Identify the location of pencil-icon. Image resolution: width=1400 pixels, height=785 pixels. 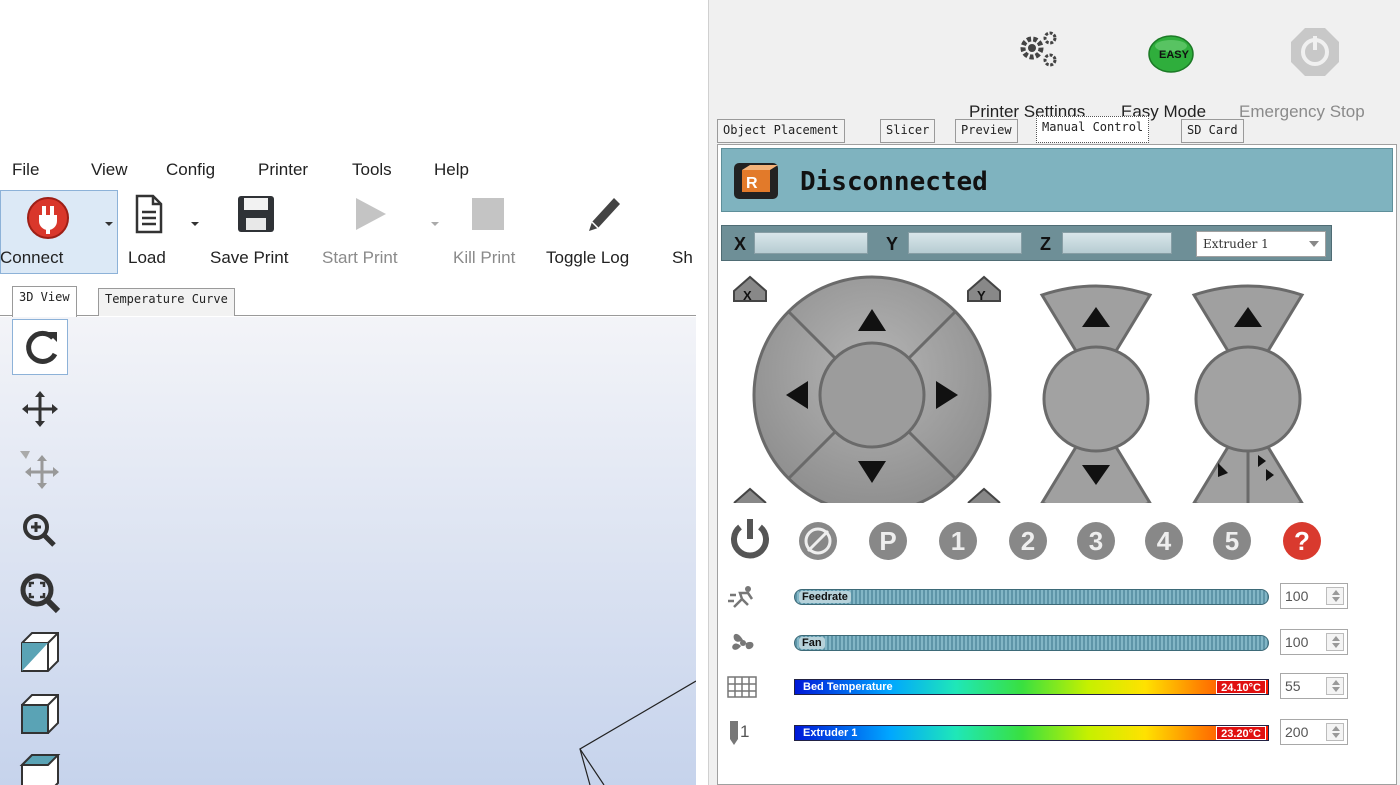
(604, 214).